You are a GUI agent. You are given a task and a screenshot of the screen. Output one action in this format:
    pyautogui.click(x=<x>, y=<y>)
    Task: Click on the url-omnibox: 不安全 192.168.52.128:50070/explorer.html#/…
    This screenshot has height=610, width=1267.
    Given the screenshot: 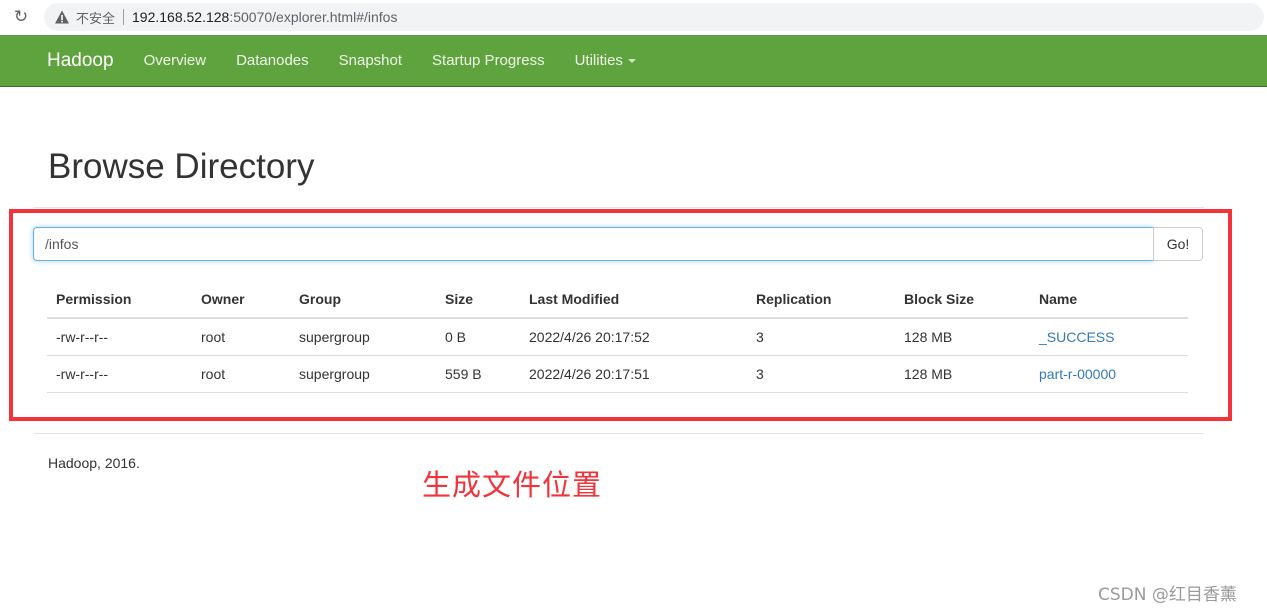 What is the action you would take?
    pyautogui.click(x=654, y=17)
    